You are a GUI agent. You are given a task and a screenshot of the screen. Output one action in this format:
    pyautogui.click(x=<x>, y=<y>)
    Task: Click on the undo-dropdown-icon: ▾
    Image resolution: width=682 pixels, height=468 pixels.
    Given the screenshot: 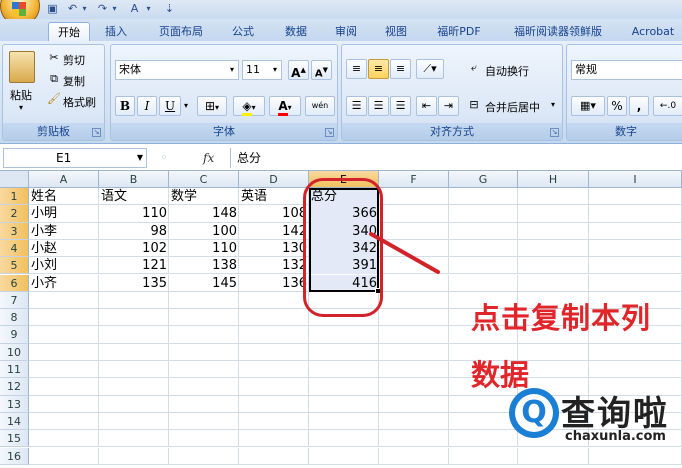 What is the action you would take?
    pyautogui.click(x=84, y=8)
    